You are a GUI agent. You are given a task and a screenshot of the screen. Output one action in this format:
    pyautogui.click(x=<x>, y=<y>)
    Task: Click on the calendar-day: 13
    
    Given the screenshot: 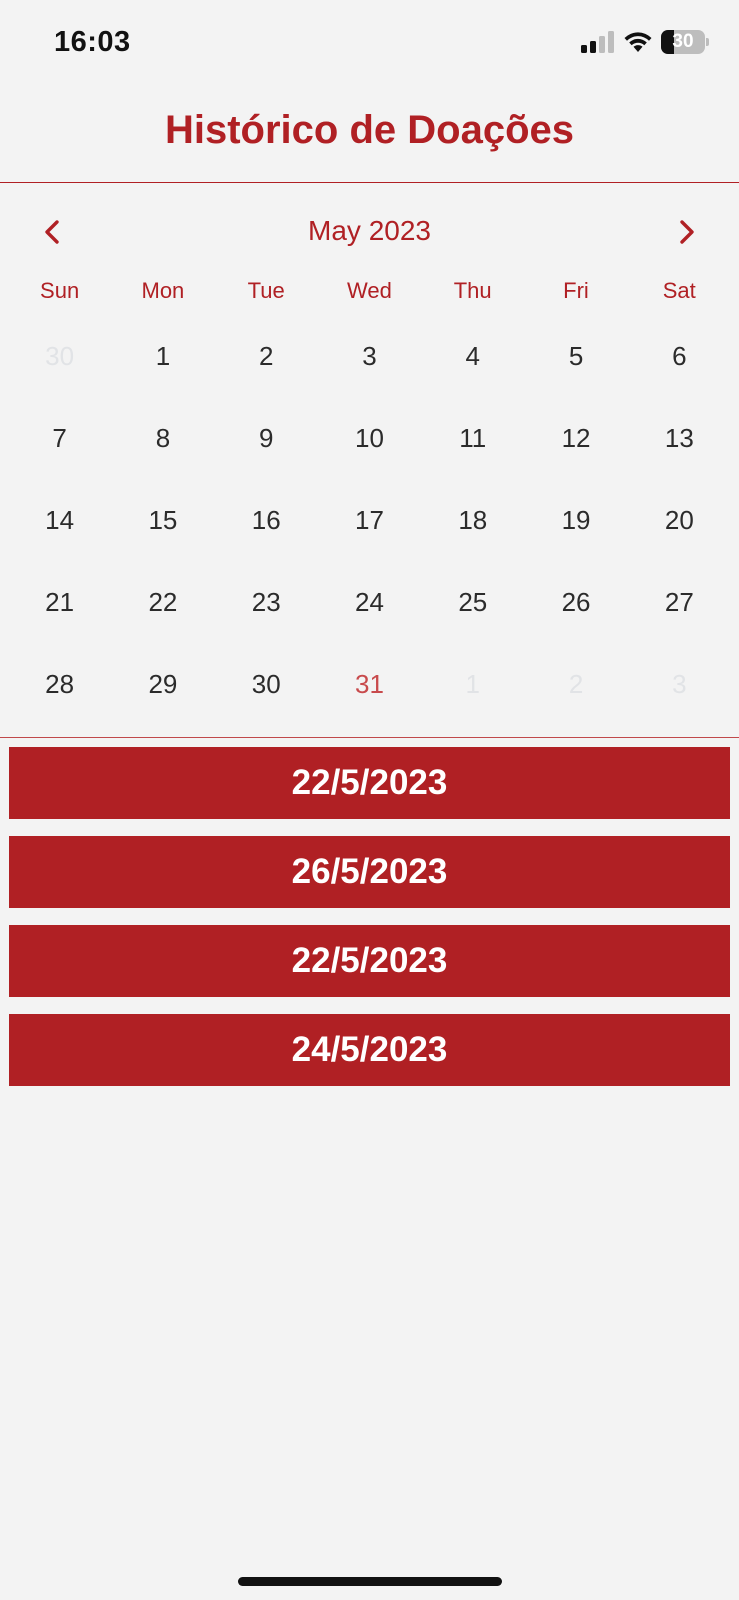 What is the action you would take?
    pyautogui.click(x=679, y=438)
    